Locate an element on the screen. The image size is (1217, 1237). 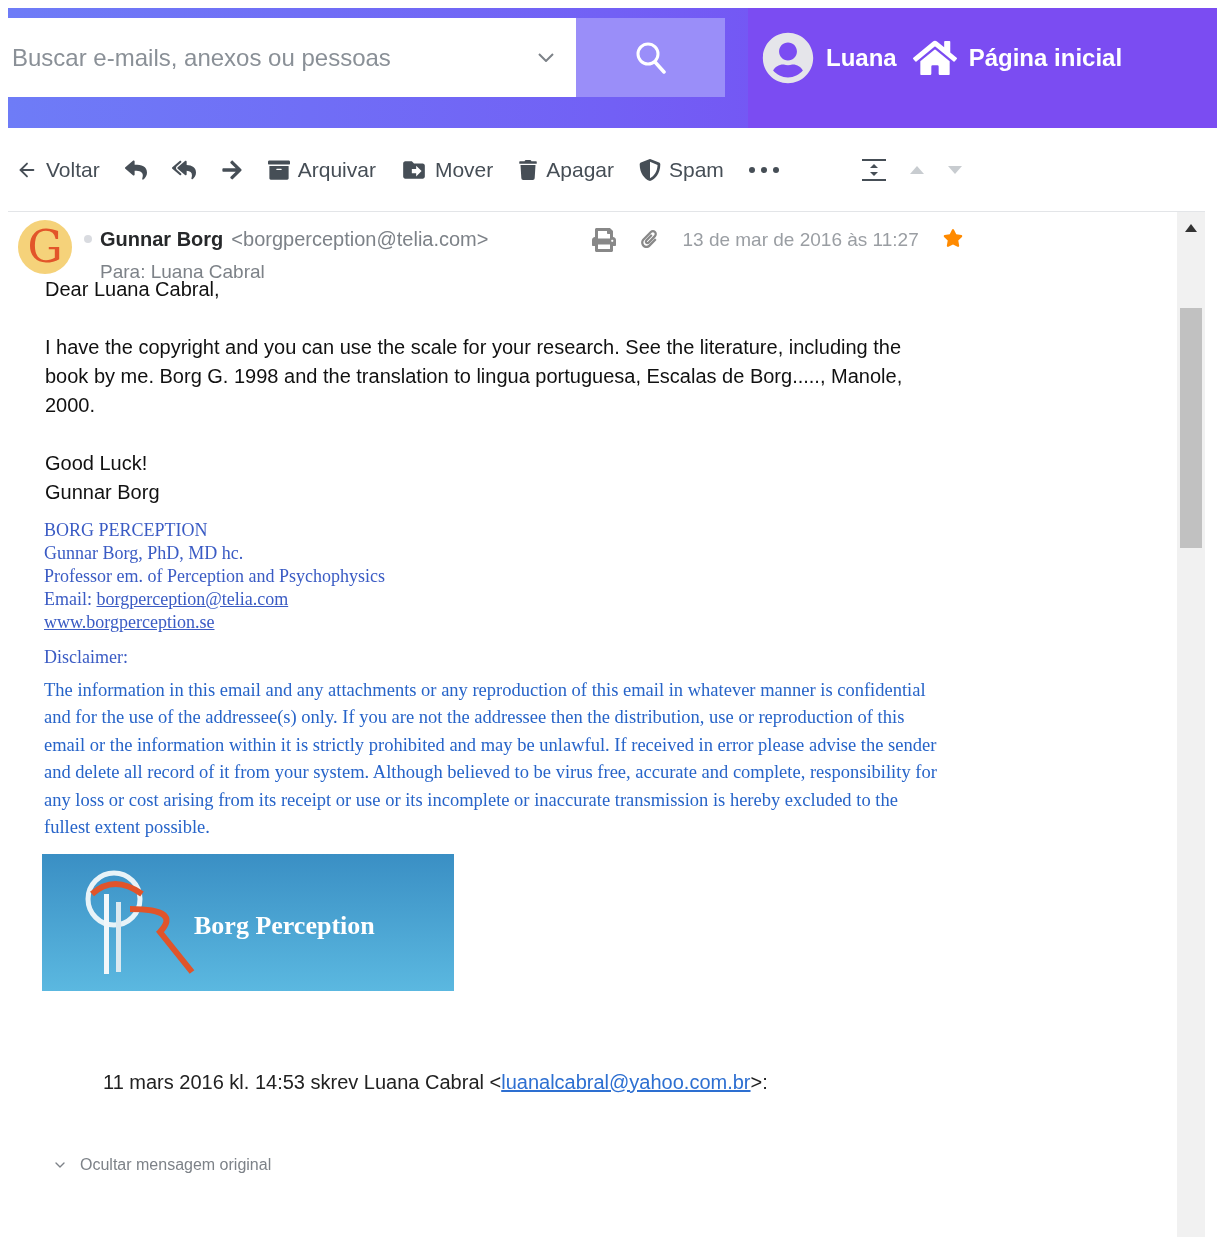
caret-down-icon is located at coordinates (954, 169).